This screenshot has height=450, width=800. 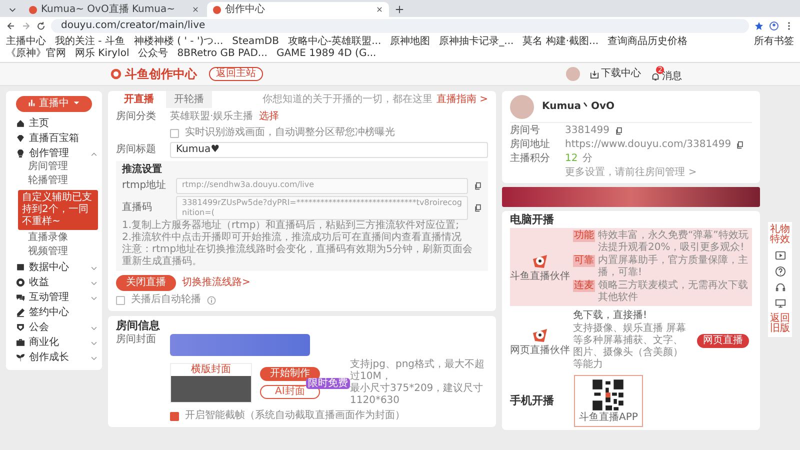 I want to click on sidebar-subitem: 房间管理, so click(x=54, y=168).